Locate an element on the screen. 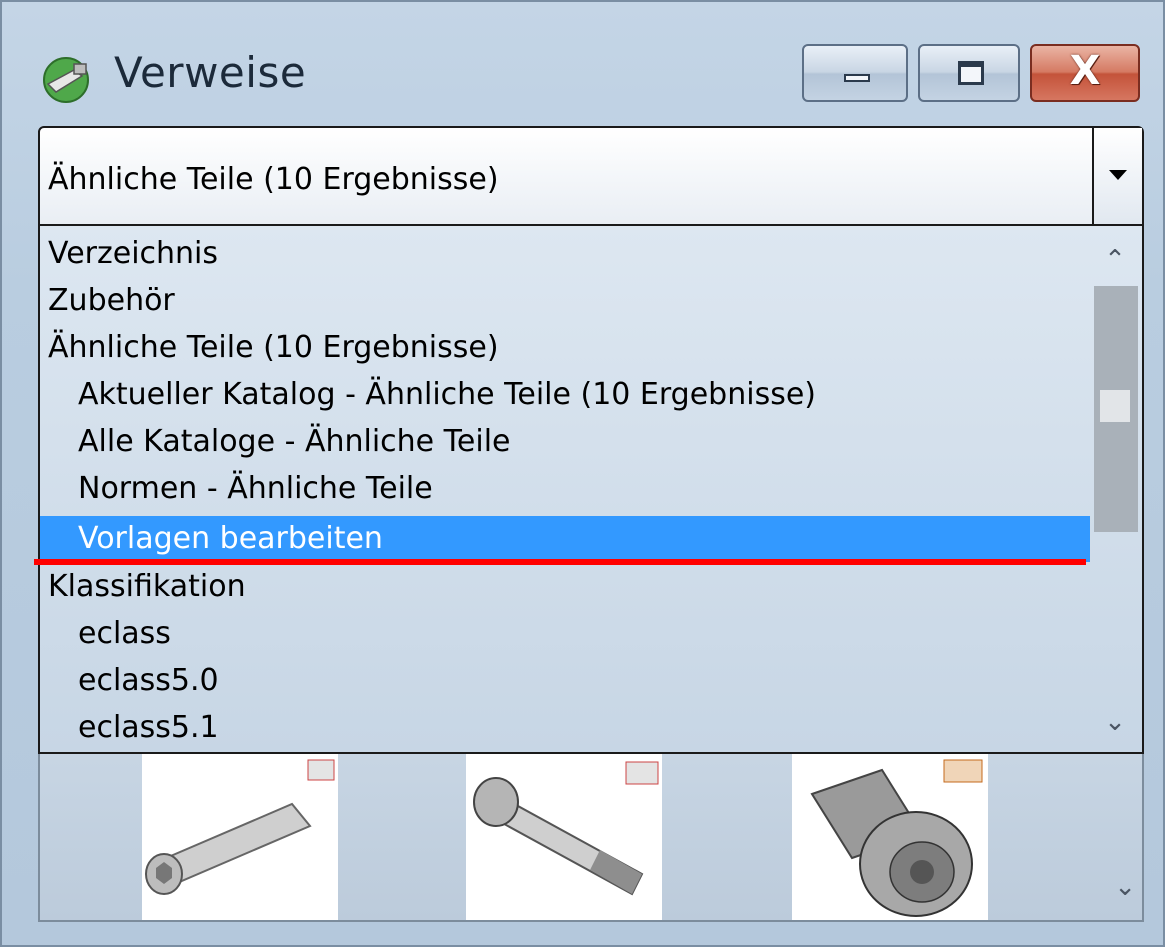 The height and width of the screenshot is (947, 1165). list-item: eclass5.1 is located at coordinates (565, 728).